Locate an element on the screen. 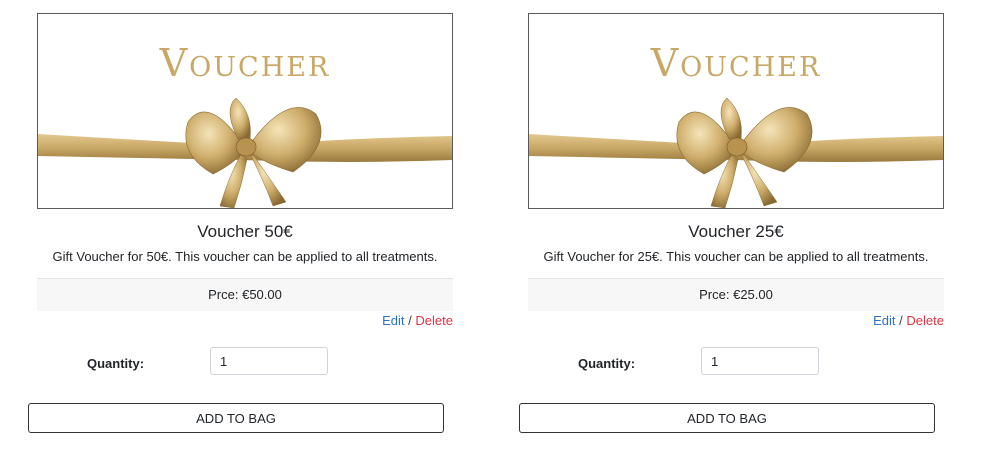 This screenshot has height=454, width=1000. price-bar: Prce: €50.00 is located at coordinates (245, 294).